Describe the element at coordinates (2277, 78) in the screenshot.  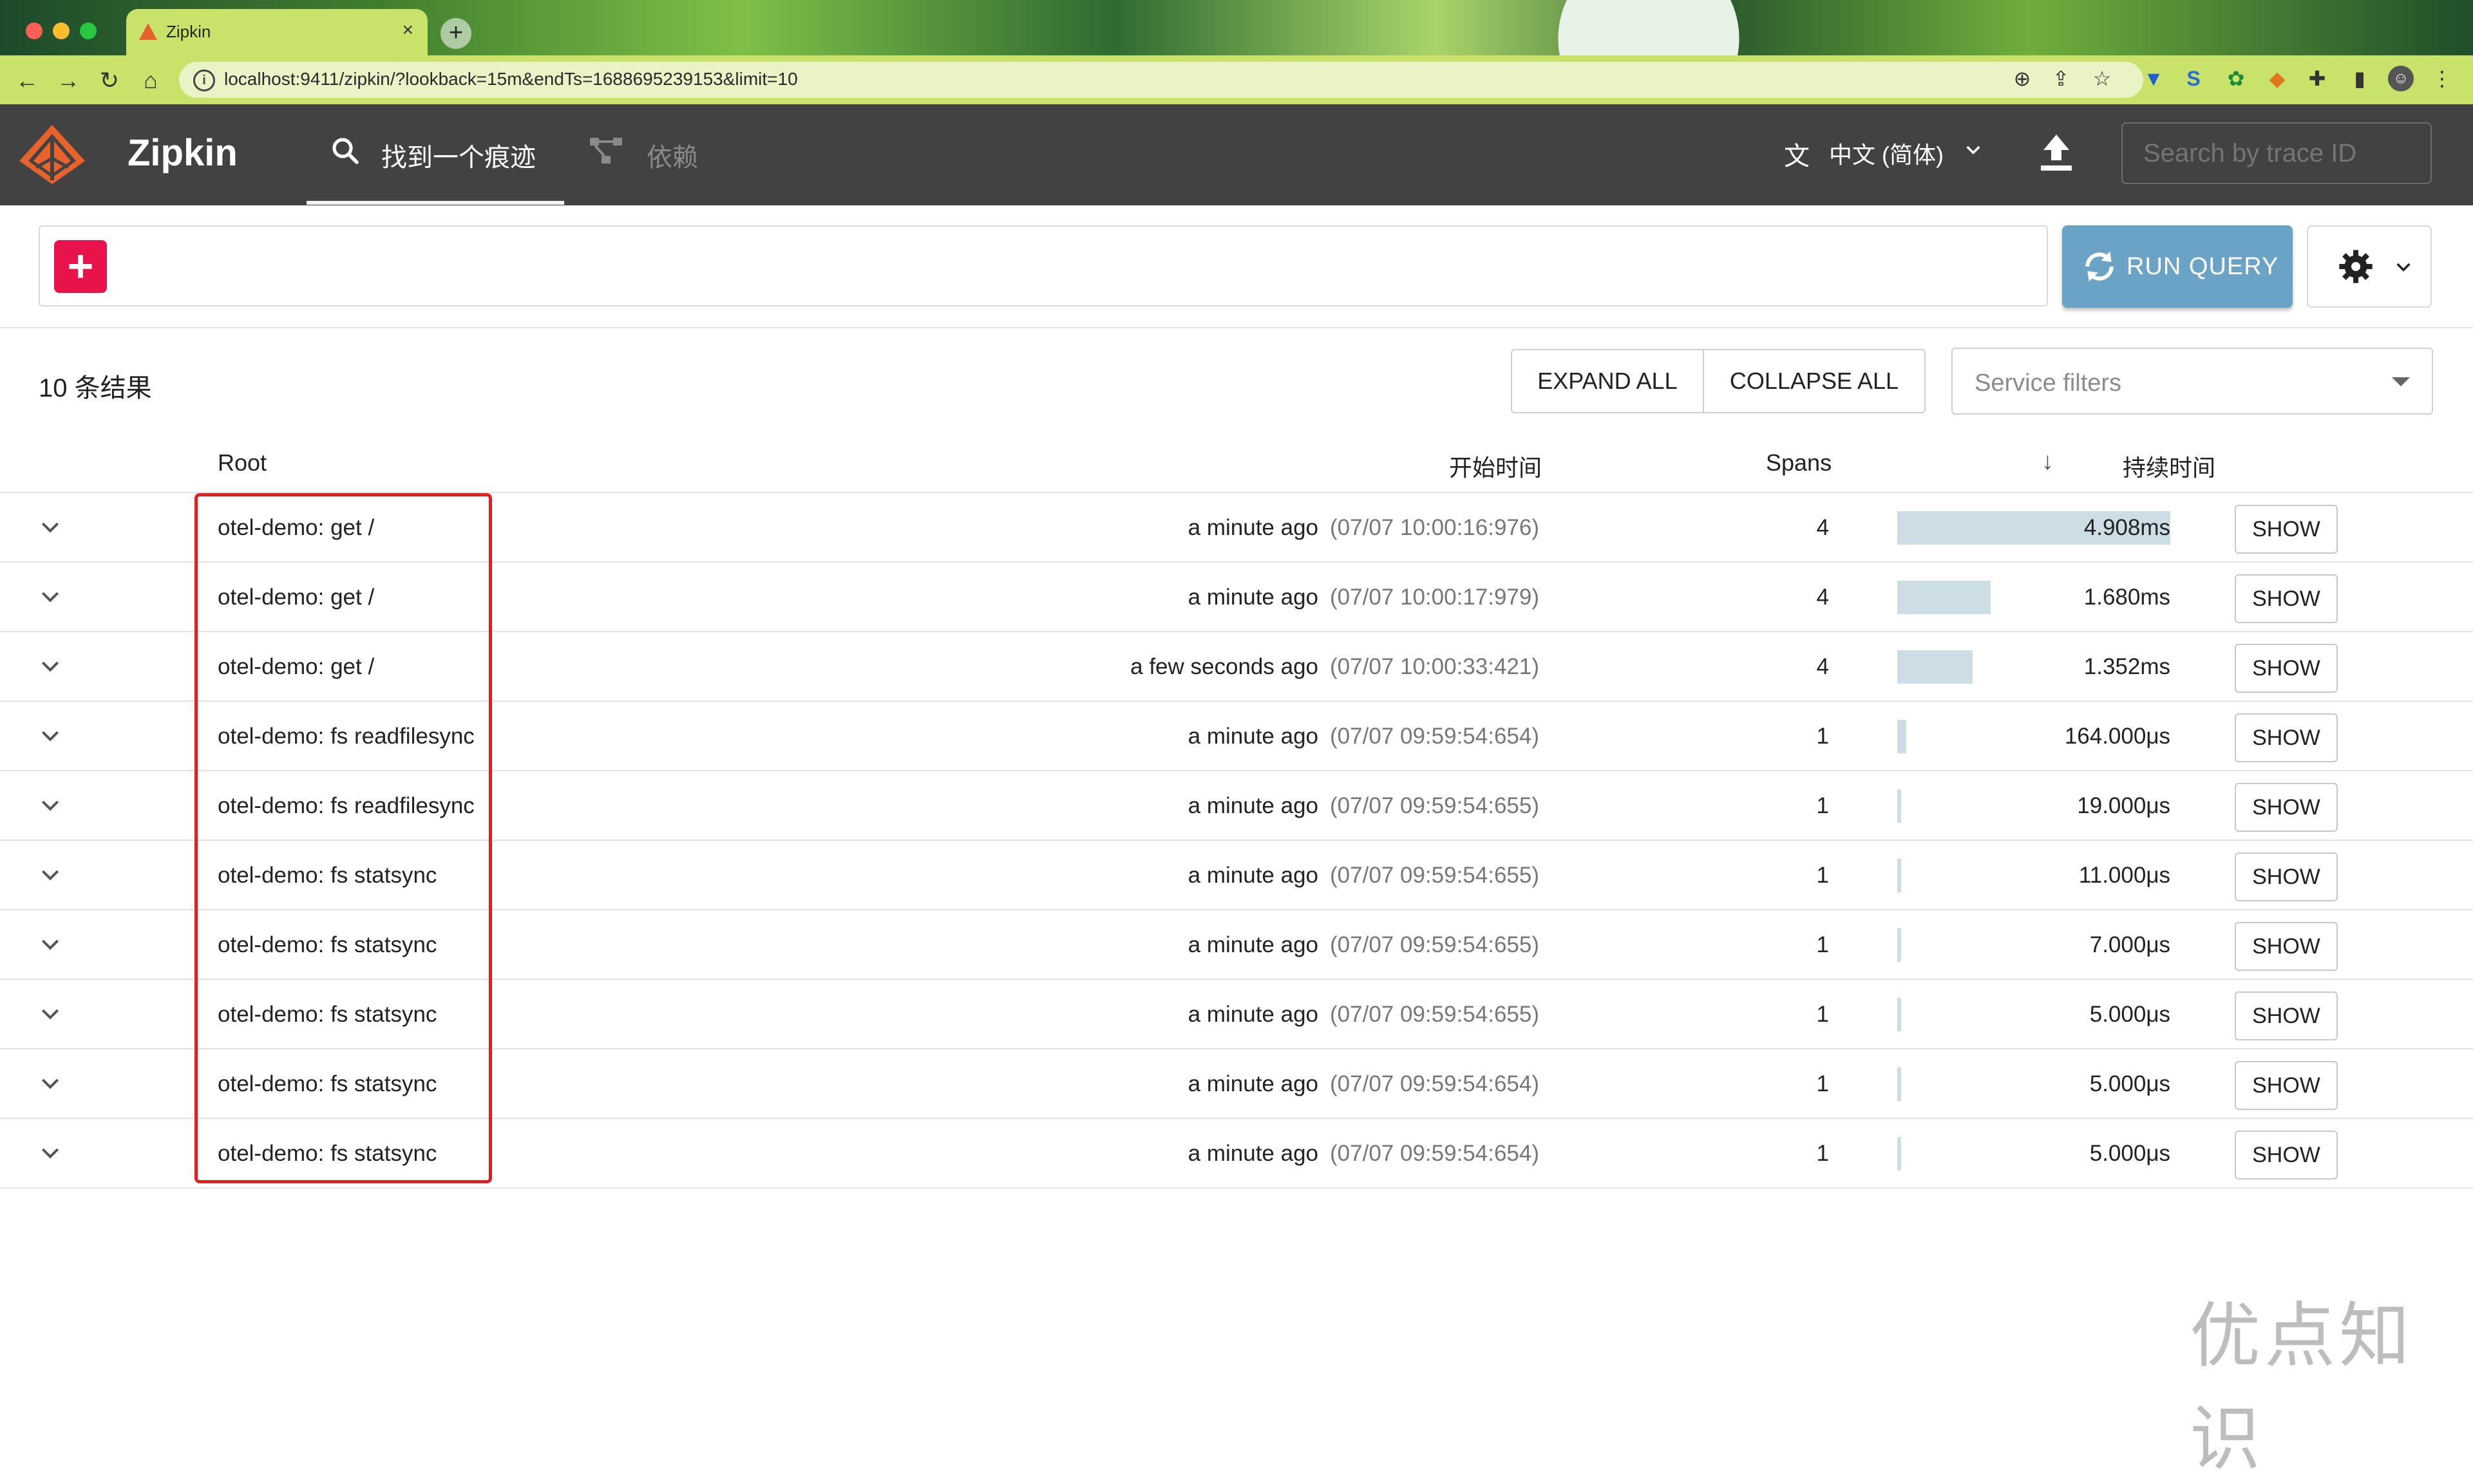
I see `extension-metamask-icon: ◆` at that location.